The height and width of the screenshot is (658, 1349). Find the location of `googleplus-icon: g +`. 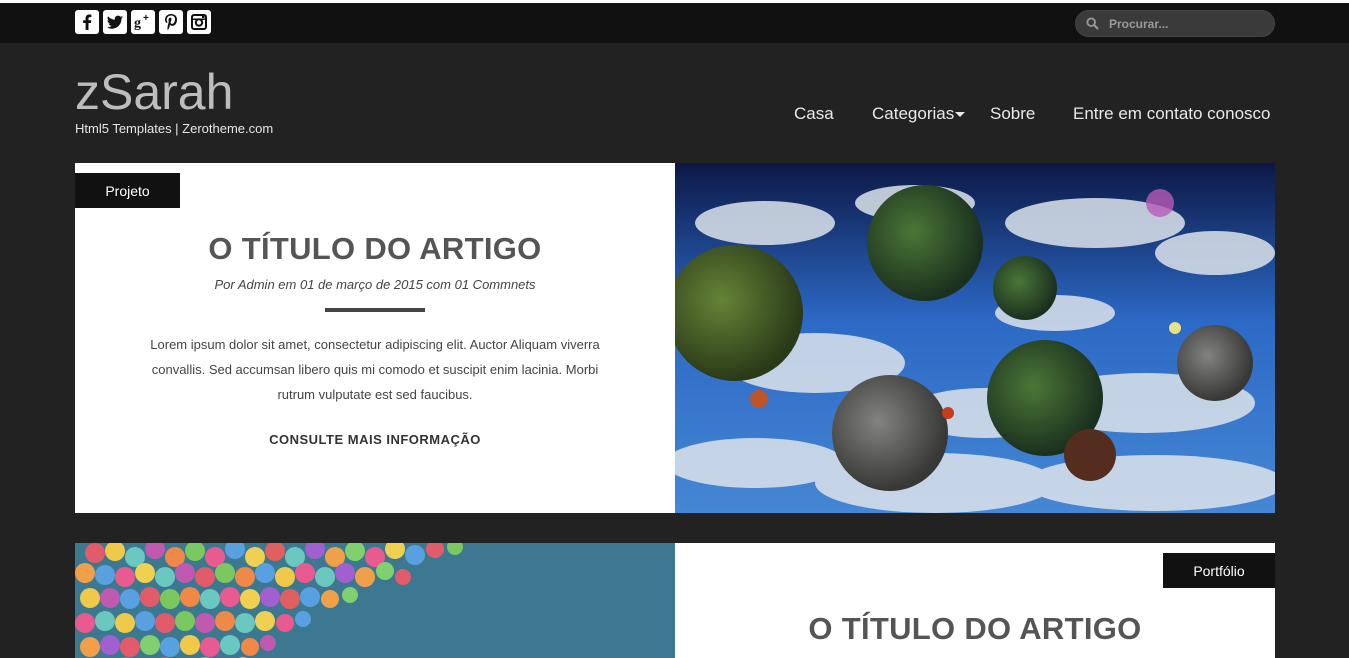

googleplus-icon: g + is located at coordinates (143, 22).